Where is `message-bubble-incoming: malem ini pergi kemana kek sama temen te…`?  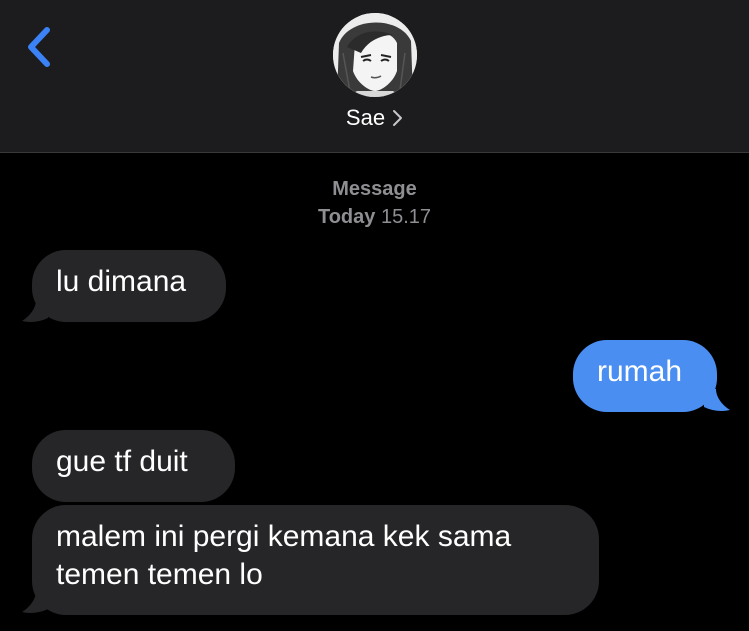 message-bubble-incoming: malem ini pergi kemana kek sama temen te… is located at coordinates (315, 560).